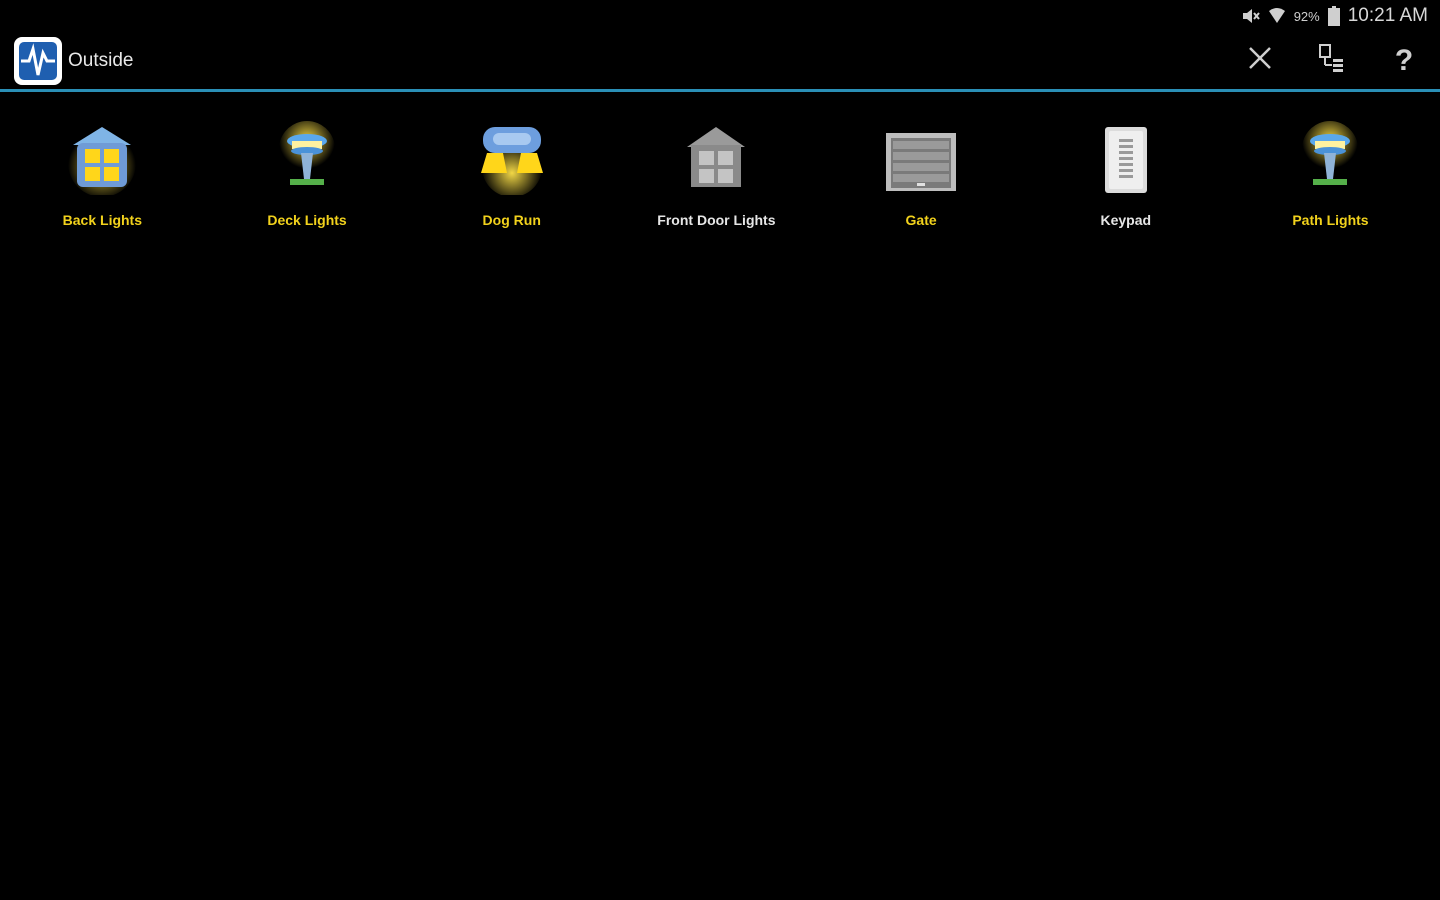 The width and height of the screenshot is (1440, 900). I want to click on device-label: Keypad, so click(1126, 220).